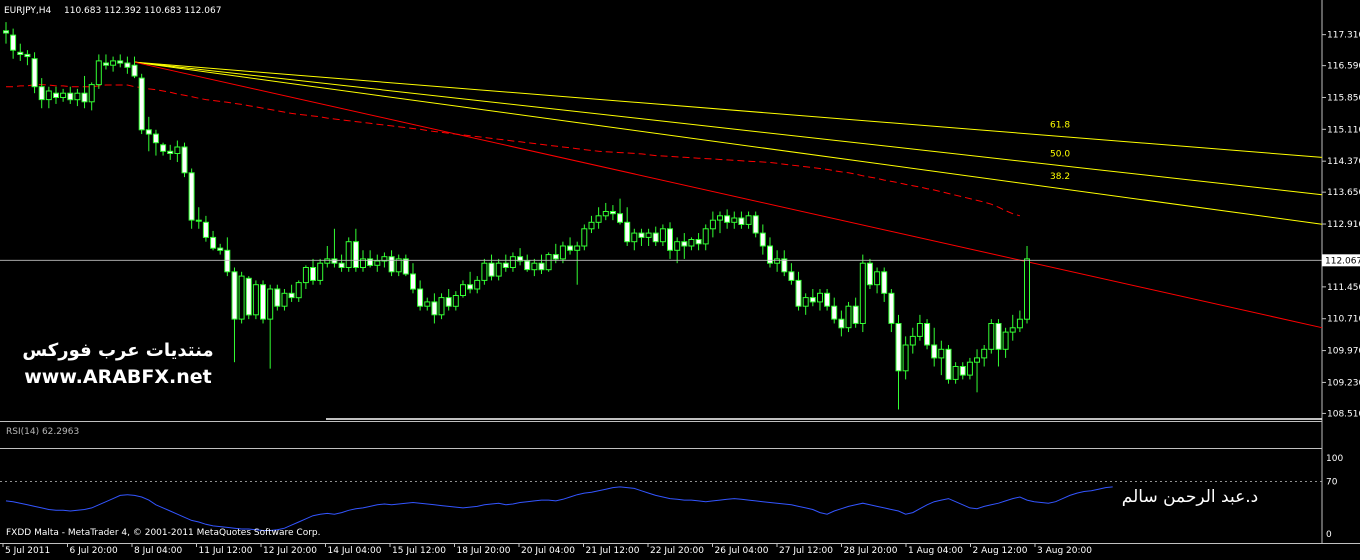 The image size is (1360, 560). Describe the element at coordinates (1060, 126) in the screenshot. I see `fib-label-61-8: 61.8` at that location.